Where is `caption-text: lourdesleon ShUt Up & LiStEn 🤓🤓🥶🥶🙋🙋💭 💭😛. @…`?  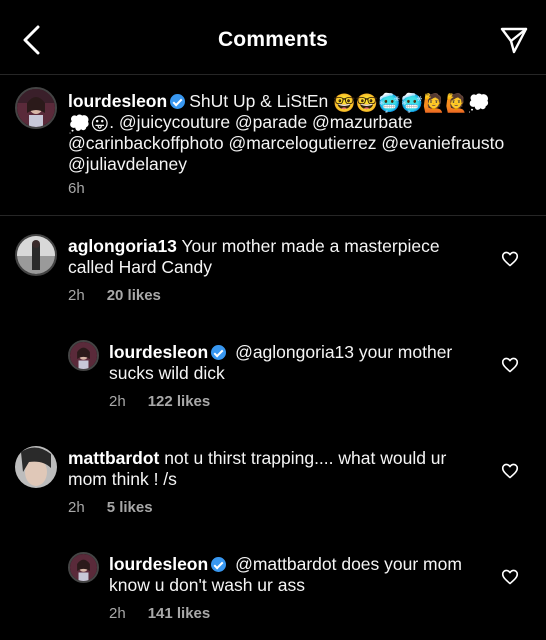 caption-text: lourdesleon ShUt Up & LiStEn 🤓🤓🥶🥶🙋🙋💭 💭😛. @… is located at coordinates (299, 133).